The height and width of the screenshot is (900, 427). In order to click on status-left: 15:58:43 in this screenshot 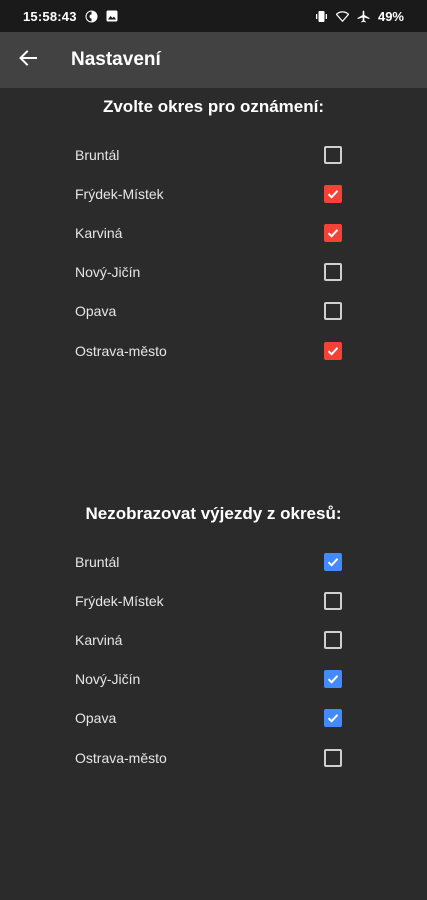, I will do `click(71, 16)`.